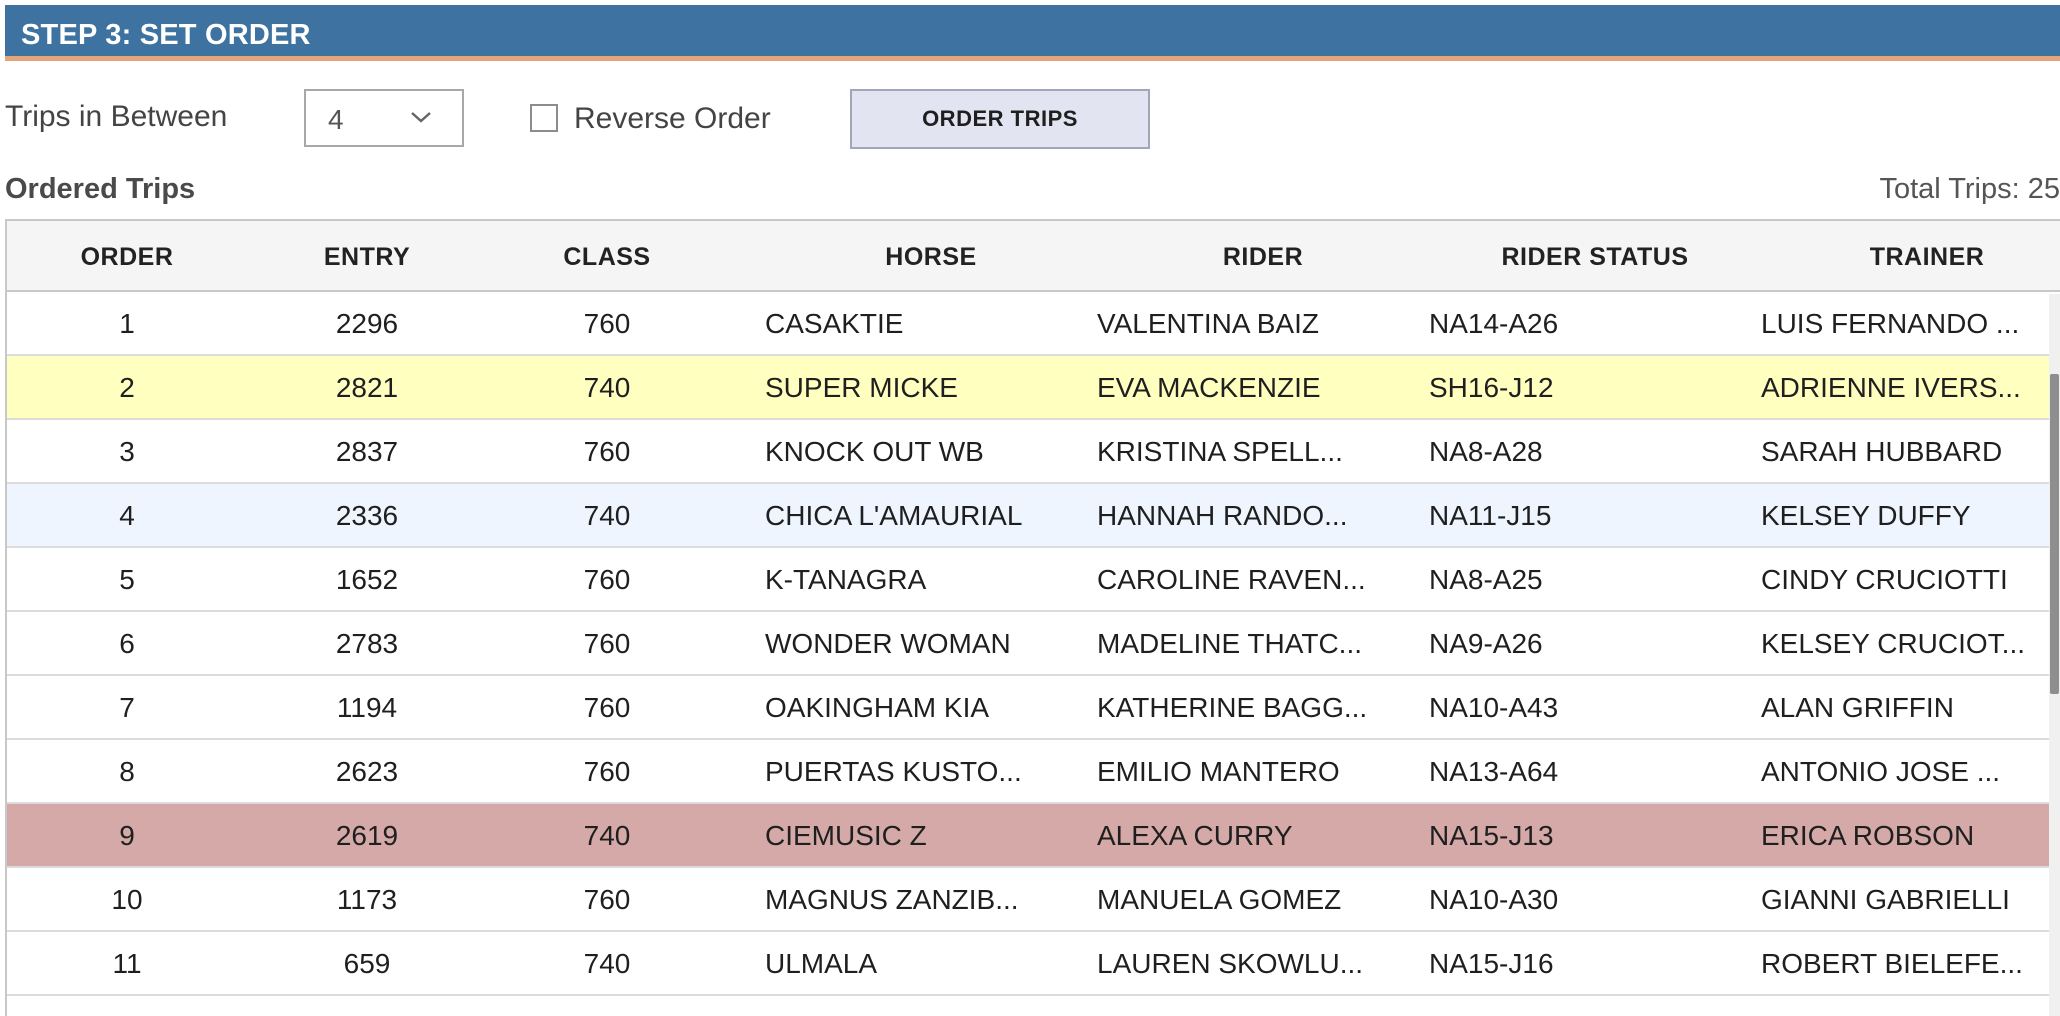 This screenshot has height=1016, width=2060. Describe the element at coordinates (127, 963) in the screenshot. I see `cell-order: 11` at that location.